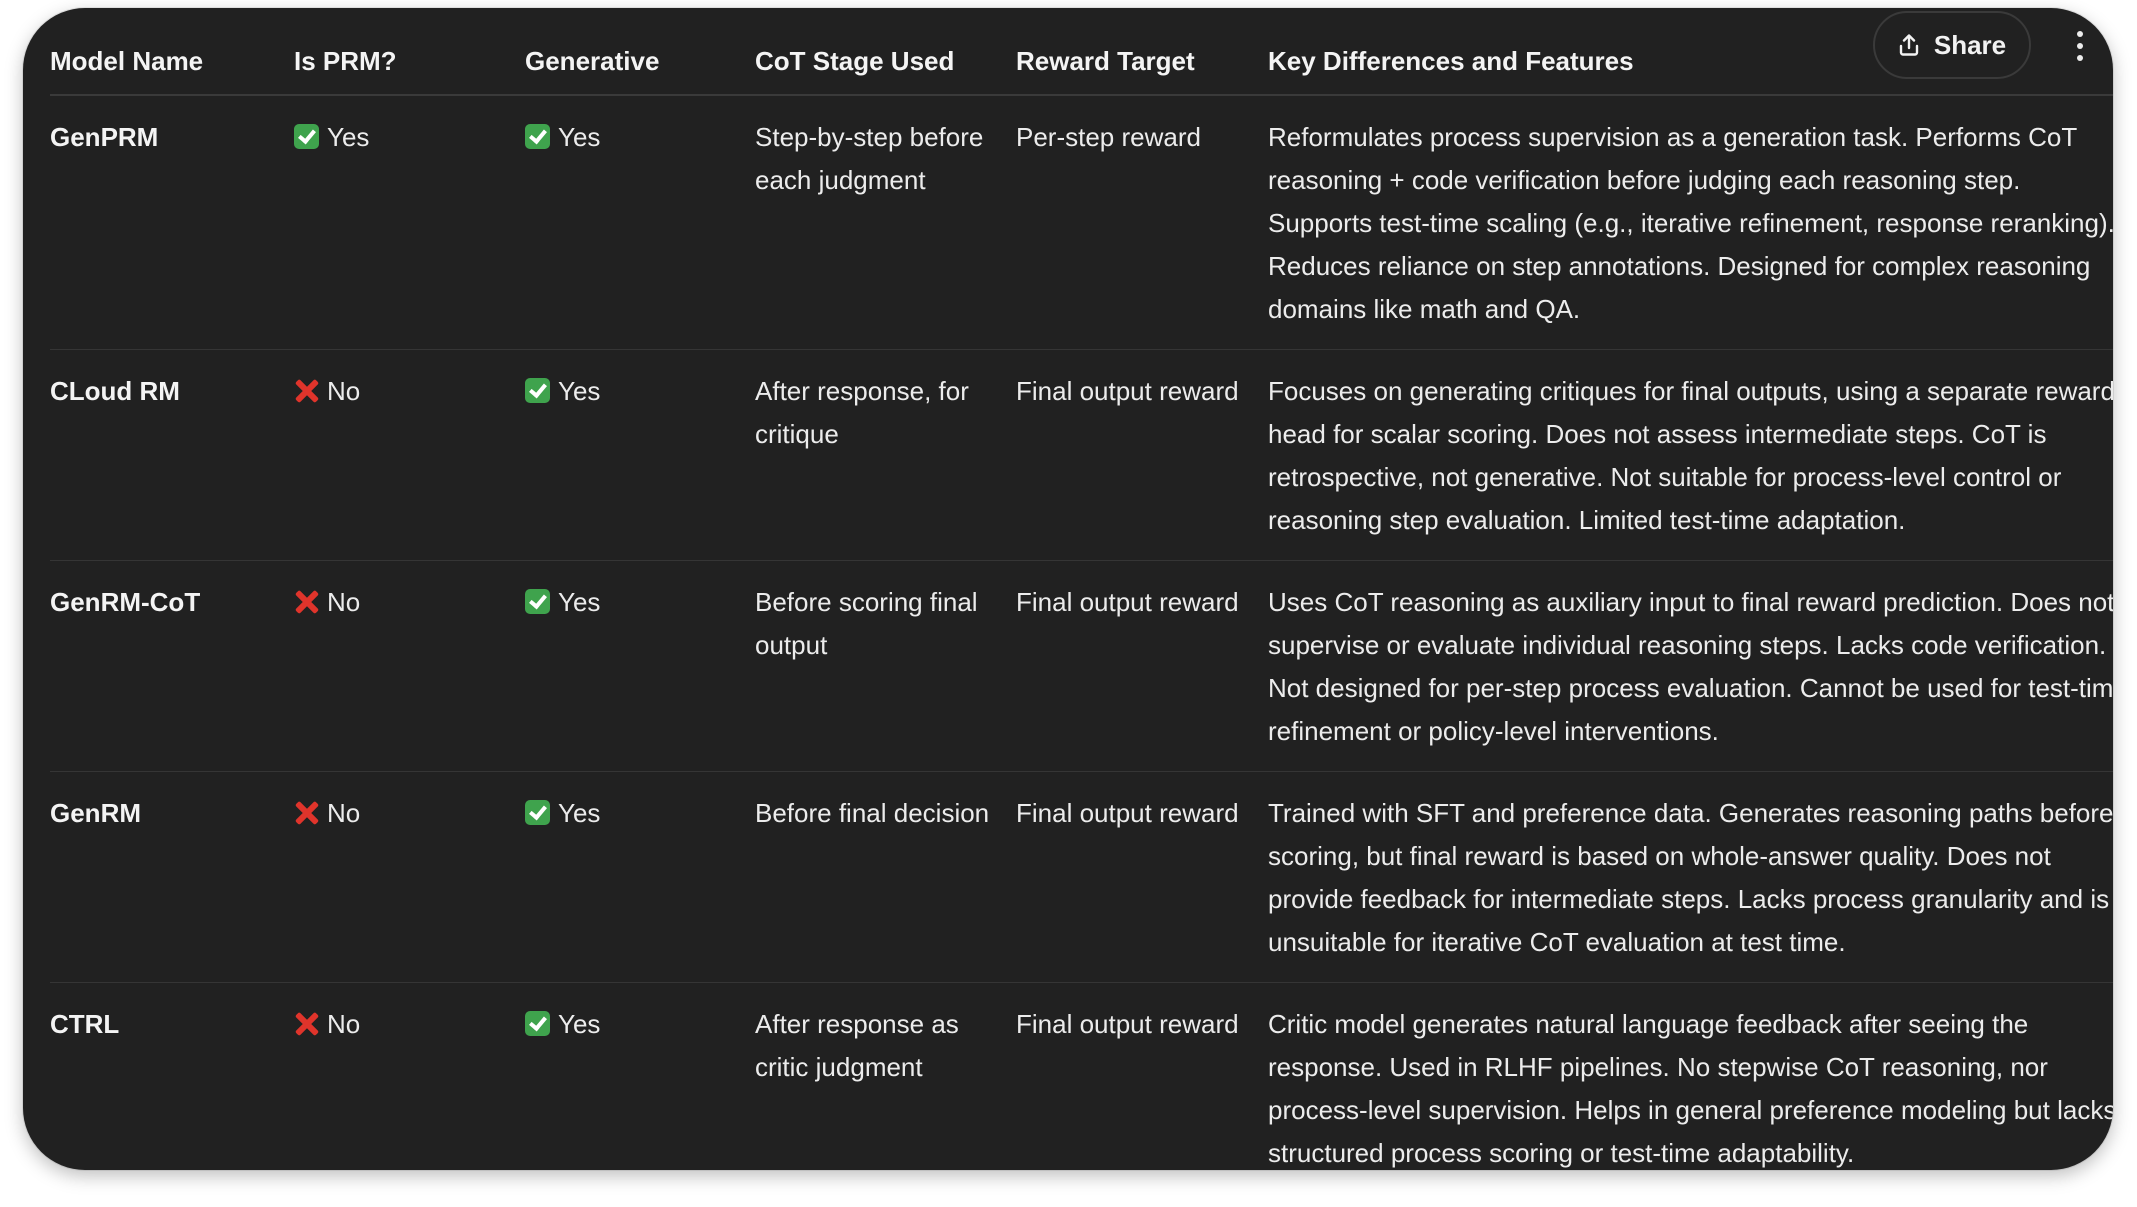 This screenshot has height=1207, width=2137. What do you see at coordinates (172, 666) in the screenshot?
I see `model-name-cell: GenRM-CoT` at bounding box center [172, 666].